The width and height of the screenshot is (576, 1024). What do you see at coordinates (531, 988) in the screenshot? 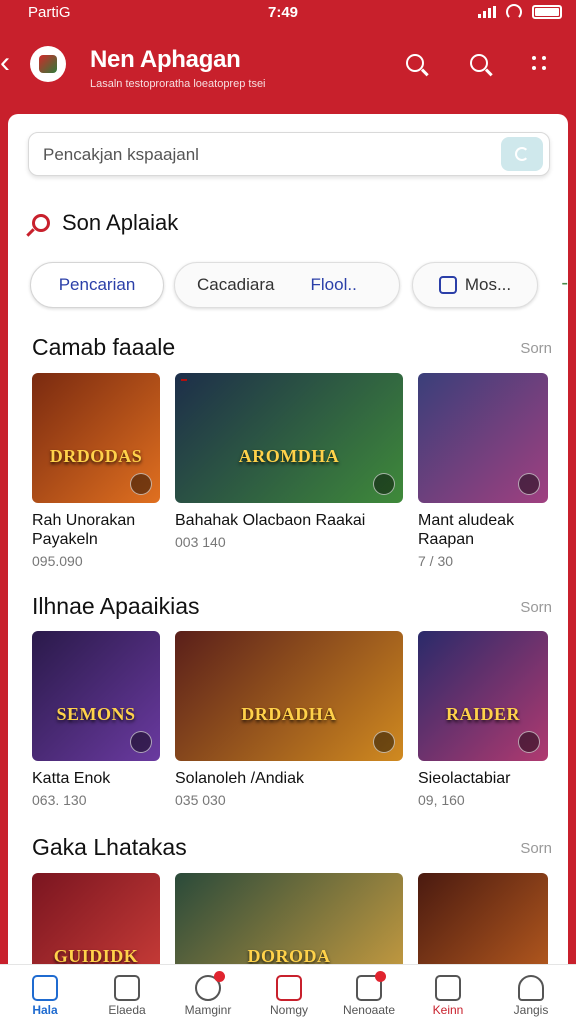
I see `profile-icon` at bounding box center [531, 988].